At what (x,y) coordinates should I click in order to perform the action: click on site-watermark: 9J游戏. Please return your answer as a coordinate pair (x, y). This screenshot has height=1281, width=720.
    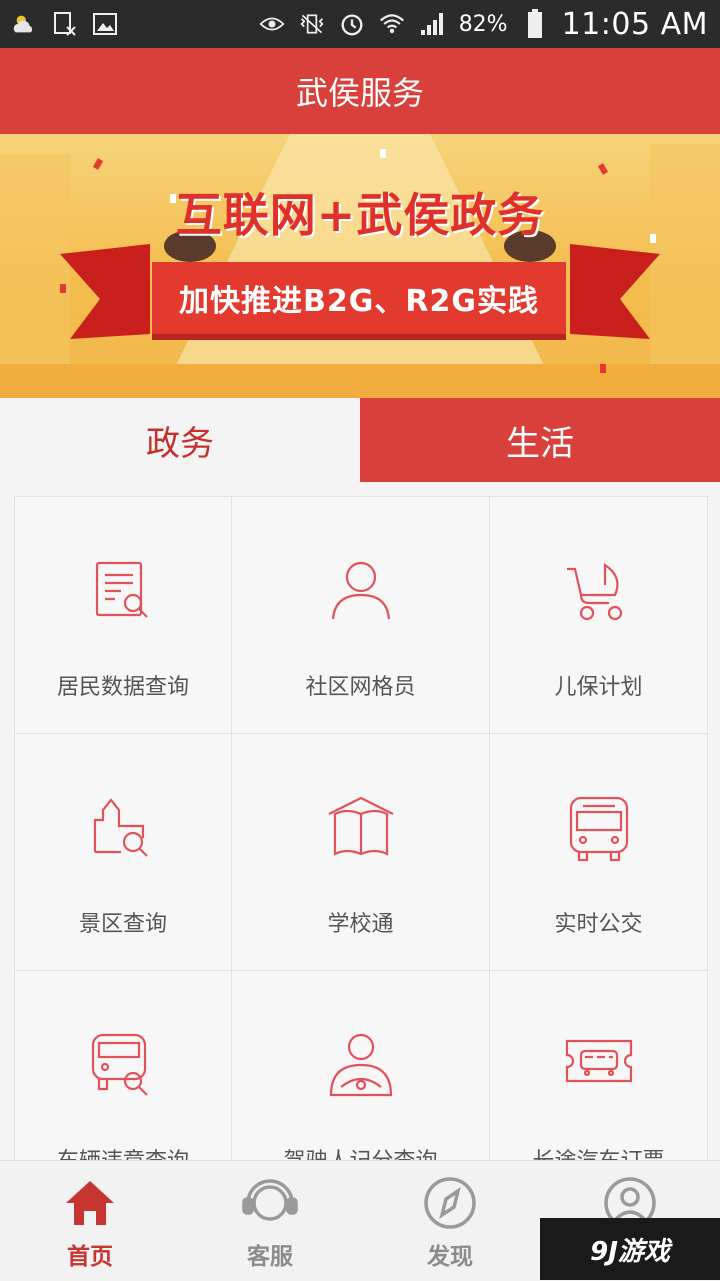
    Looking at the image, I should click on (630, 1249).